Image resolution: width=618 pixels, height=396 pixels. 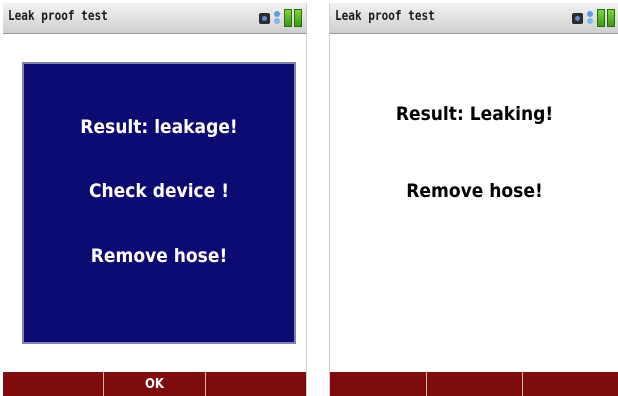 What do you see at coordinates (159, 191) in the screenshot?
I see `check-device-message: Check device !` at bounding box center [159, 191].